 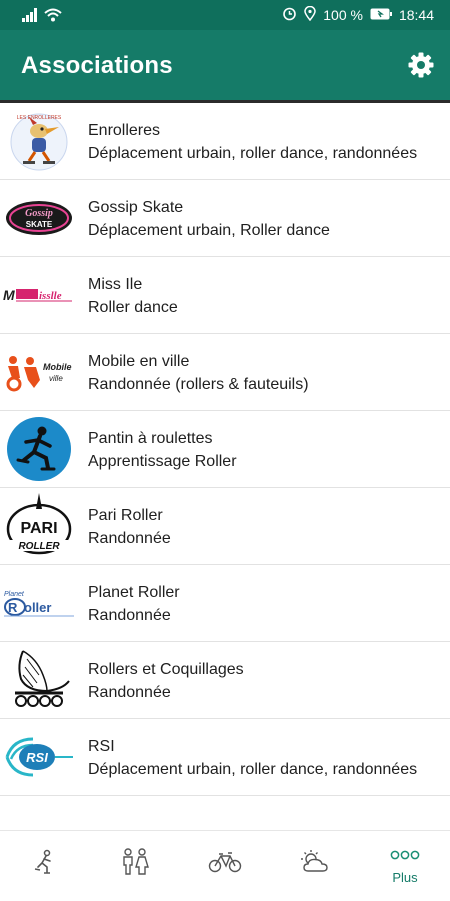 I want to click on association-name: Planet Roller, so click(x=134, y=592).